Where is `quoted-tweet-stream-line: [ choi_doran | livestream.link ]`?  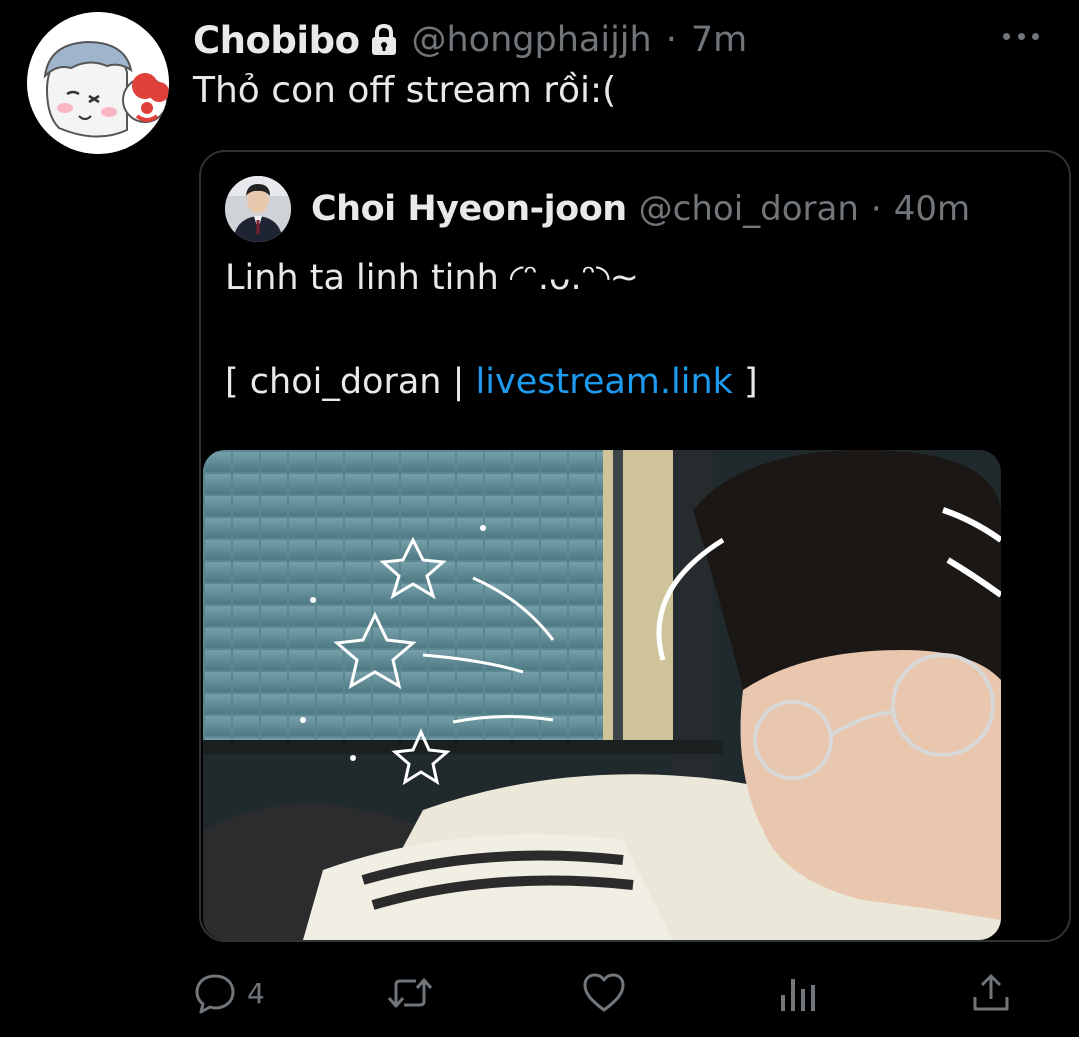
quoted-tweet-stream-line: [ choi_doran | livestream.link ] is located at coordinates (491, 382).